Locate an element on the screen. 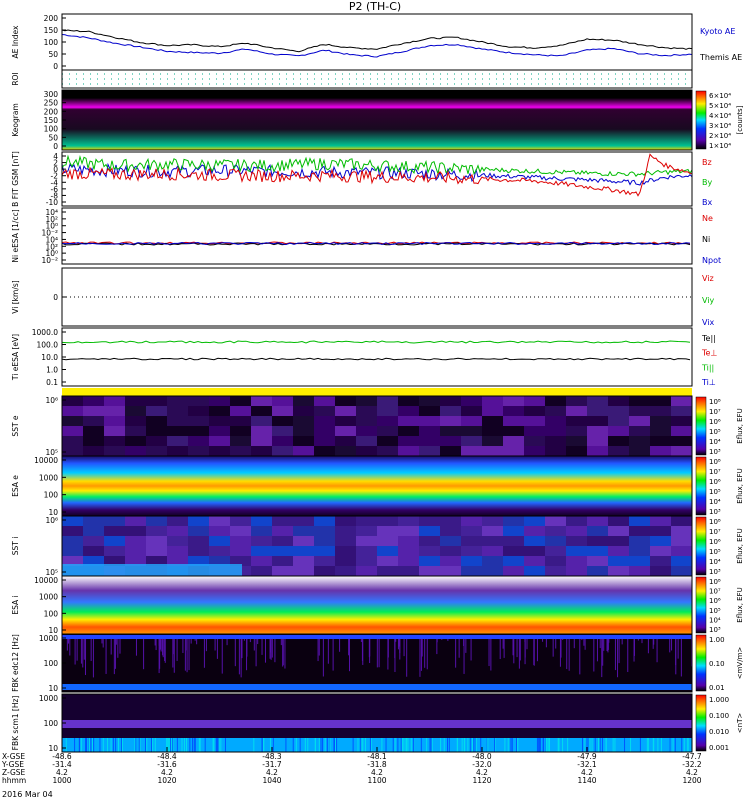 This screenshot has height=800, width=750. fbk-e-bottom-band is located at coordinates (377, 687).